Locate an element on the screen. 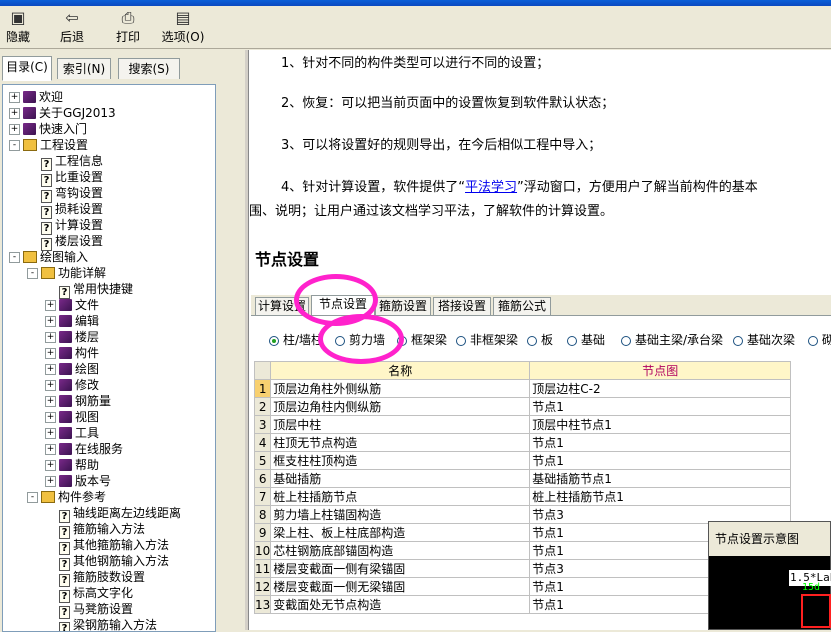  tree-item: 编辑 is located at coordinates (79, 321).